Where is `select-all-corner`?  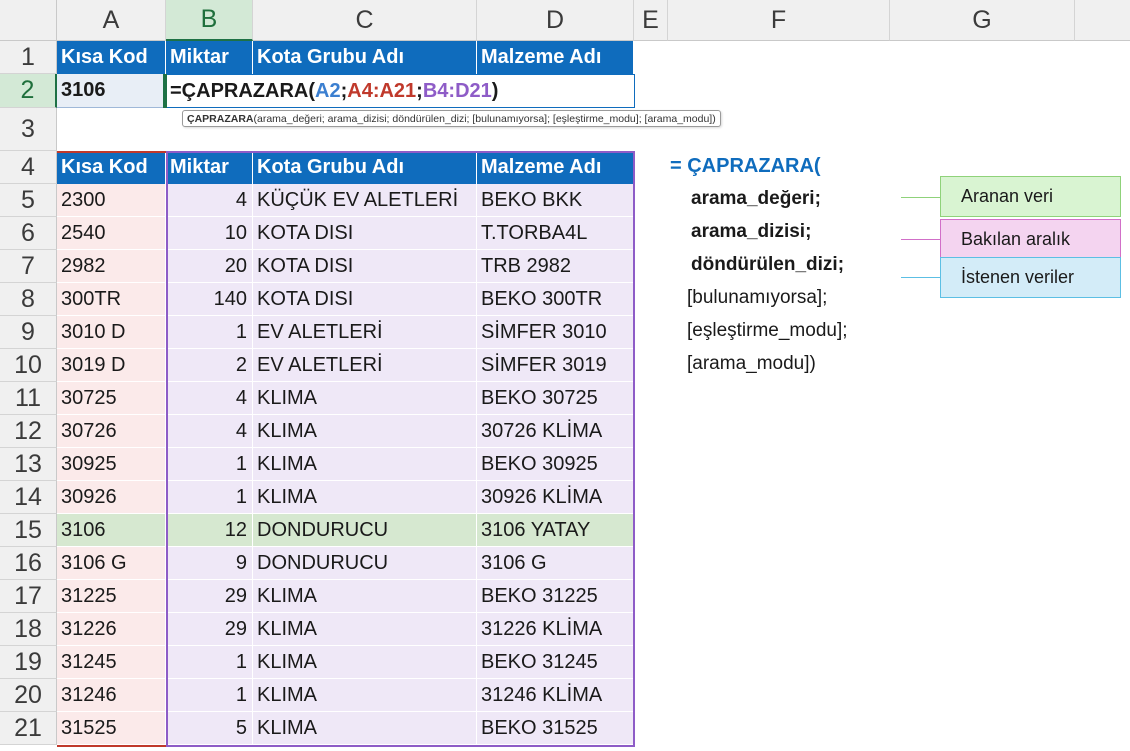
select-all-corner is located at coordinates (28, 20).